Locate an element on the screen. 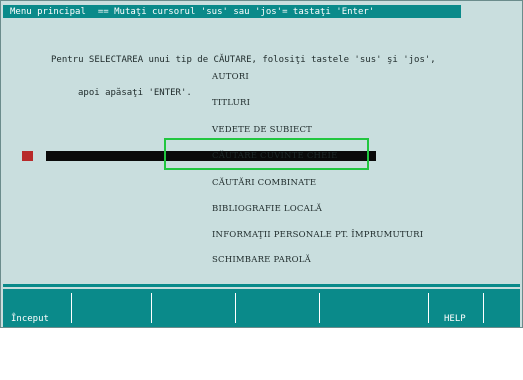  fkey-start: Început <F1> is located at coordinates (30, 336).